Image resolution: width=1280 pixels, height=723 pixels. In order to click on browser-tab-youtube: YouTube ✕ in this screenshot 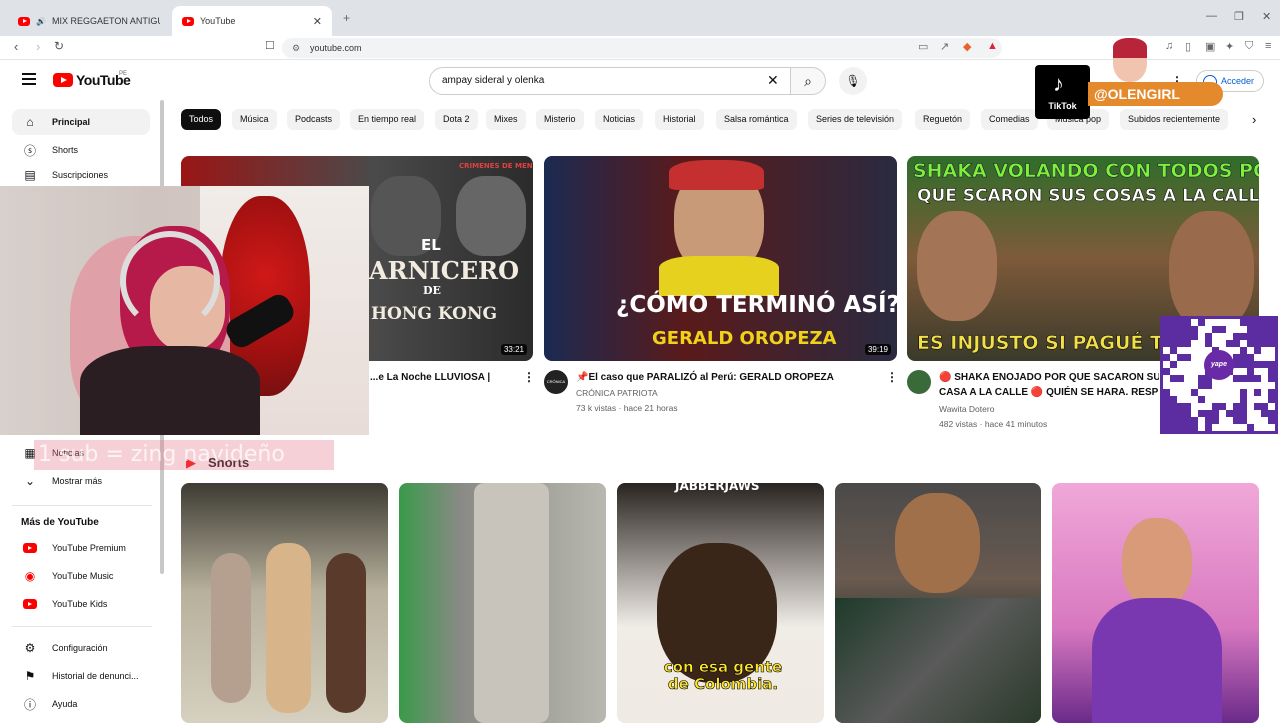, I will do `click(252, 21)`.